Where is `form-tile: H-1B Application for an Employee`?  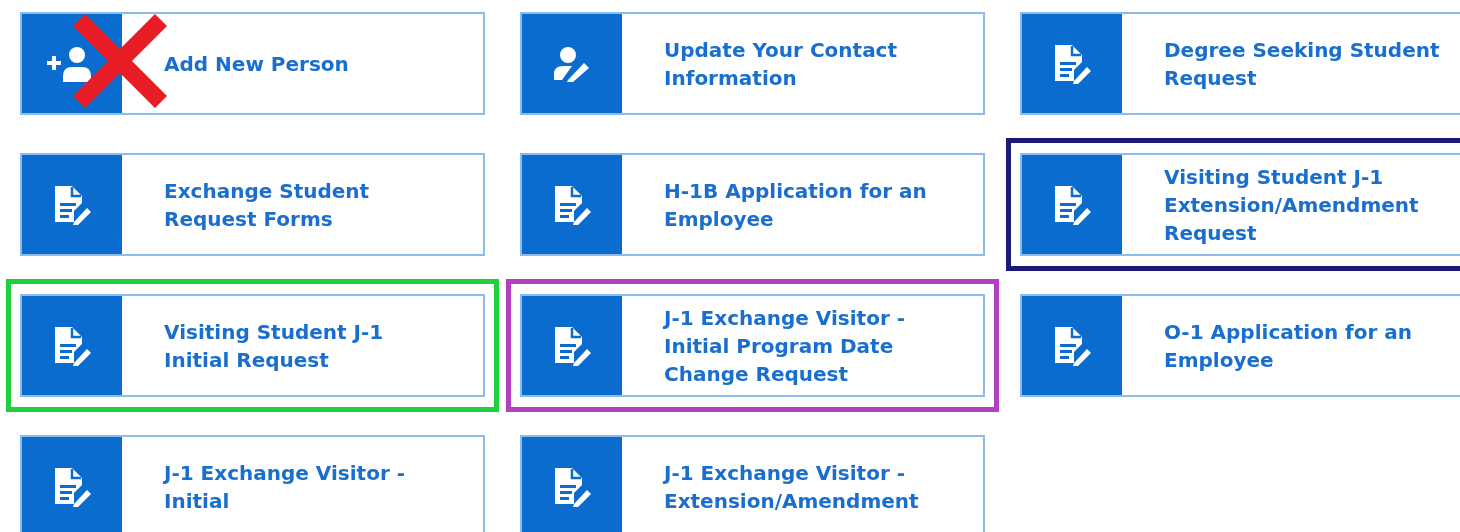 form-tile: H-1B Application for an Employee is located at coordinates (752, 204).